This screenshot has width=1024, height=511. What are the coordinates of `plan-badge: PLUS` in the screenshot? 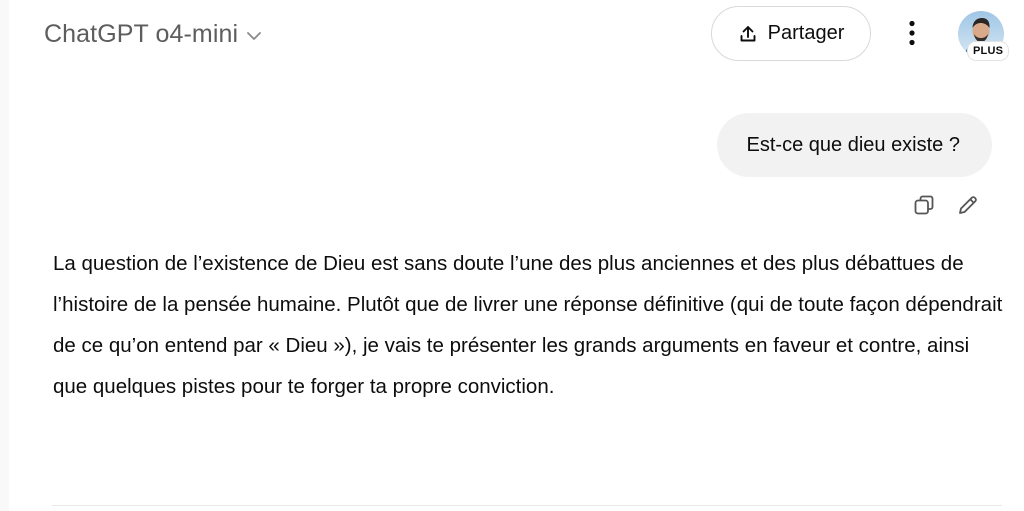 It's located at (988, 51).